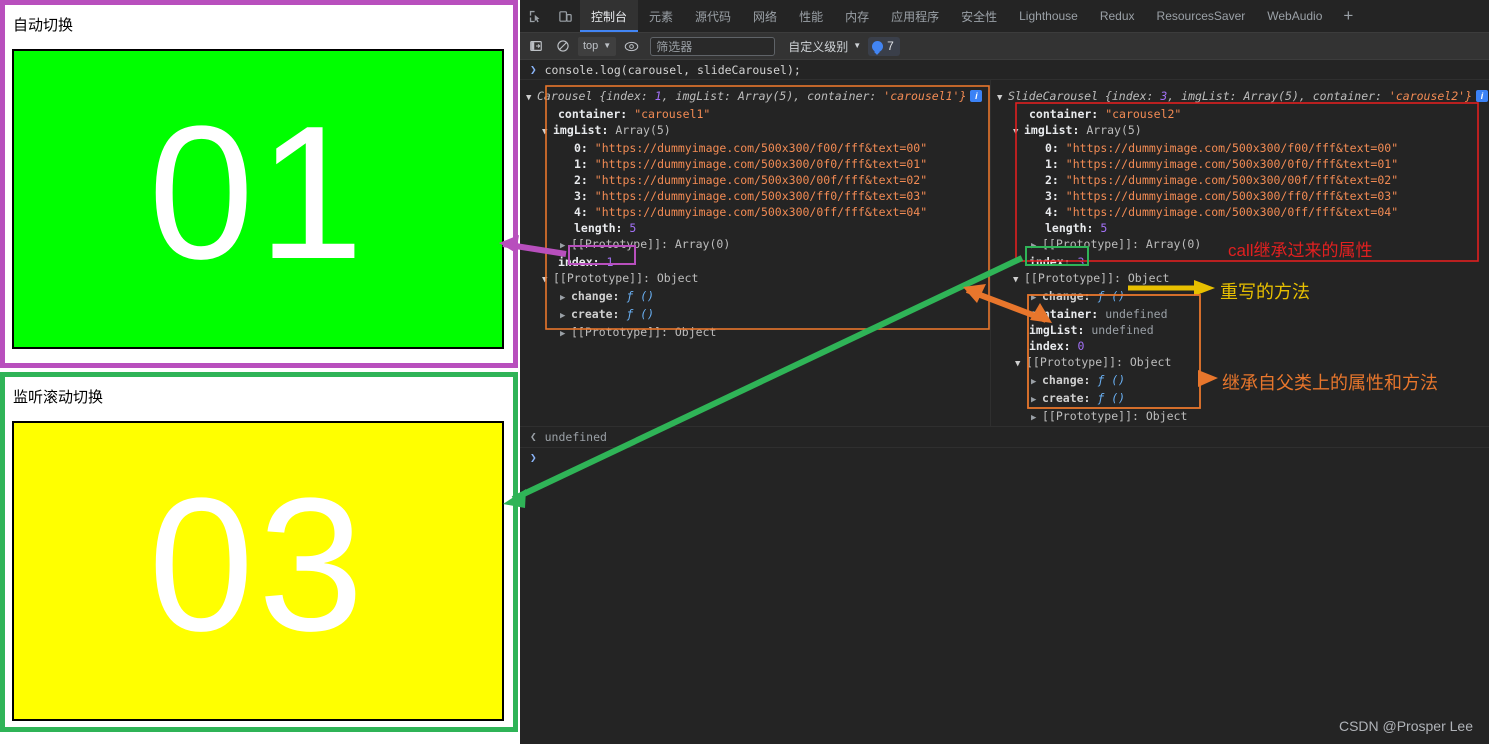  I want to click on disclosure-triangle-icon-r-inner-proto2: ▶, so click(1036, 418).